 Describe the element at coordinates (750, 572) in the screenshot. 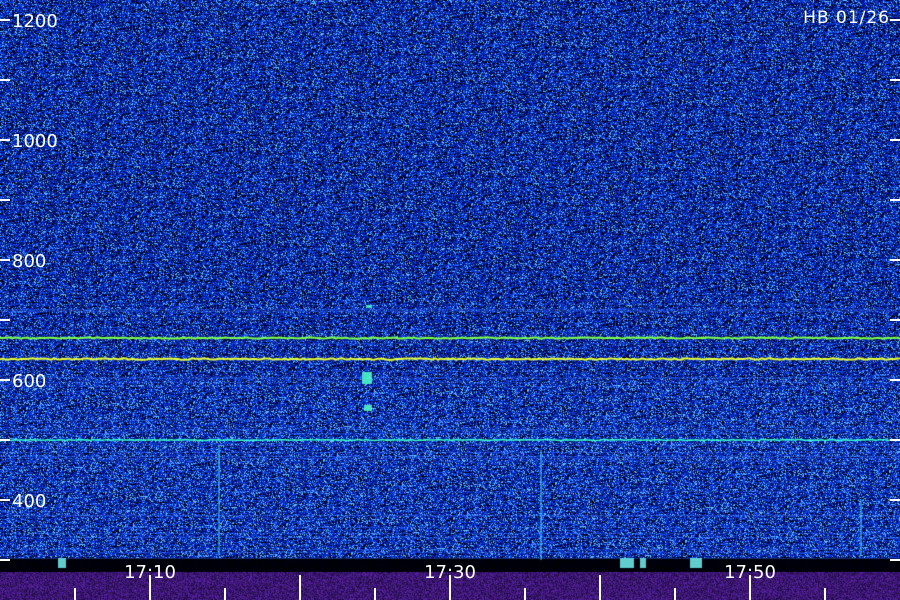

I see `x-tick-label: 17:50` at that location.